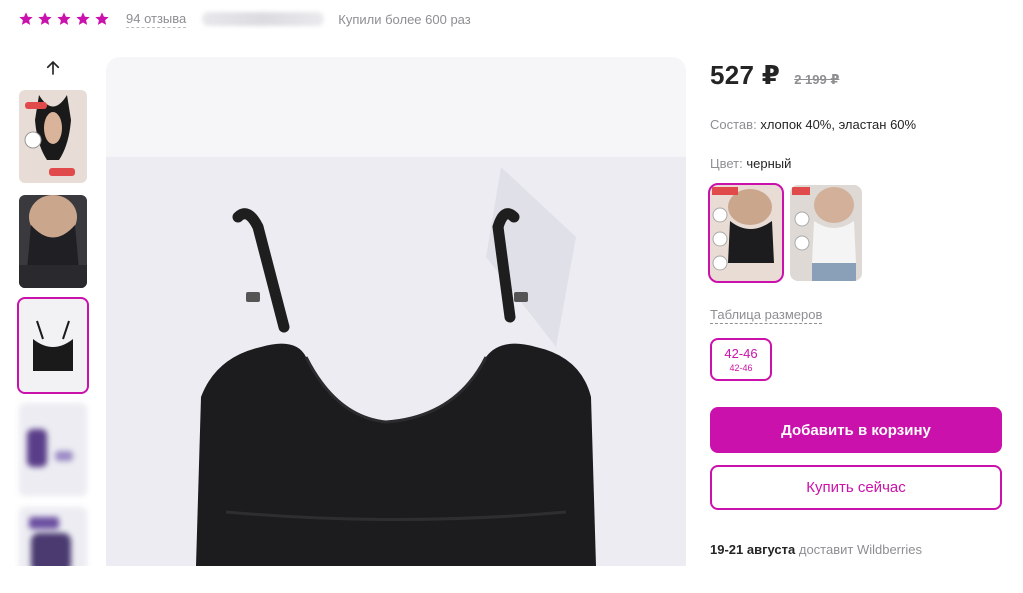  What do you see at coordinates (766, 315) in the screenshot?
I see `size-table-link: Таблица размеров` at bounding box center [766, 315].